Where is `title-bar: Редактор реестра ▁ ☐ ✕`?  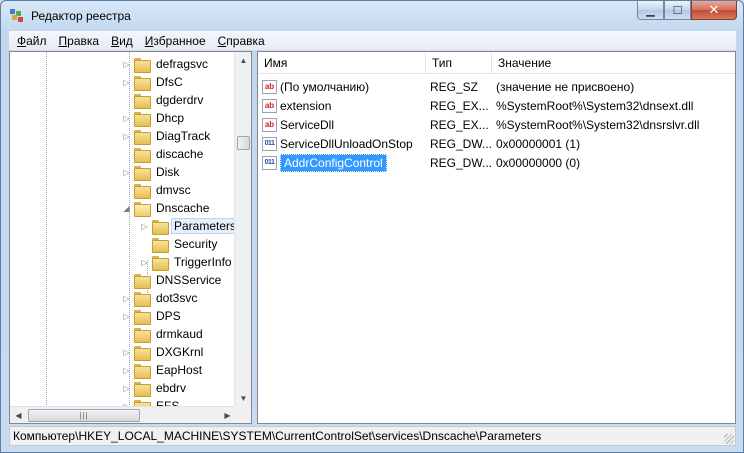
title-bar: Редактор реестра ▁ ☐ ✕ is located at coordinates (372, 16).